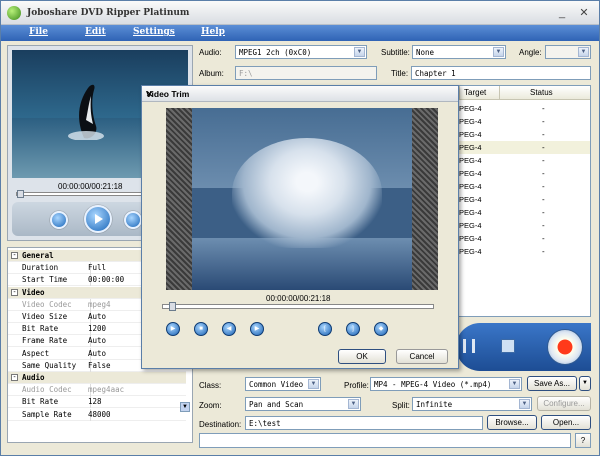 This screenshot has height=456, width=600. What do you see at coordinates (395, 52) in the screenshot?
I see `subtitle-label: Subtitle:` at bounding box center [395, 52].